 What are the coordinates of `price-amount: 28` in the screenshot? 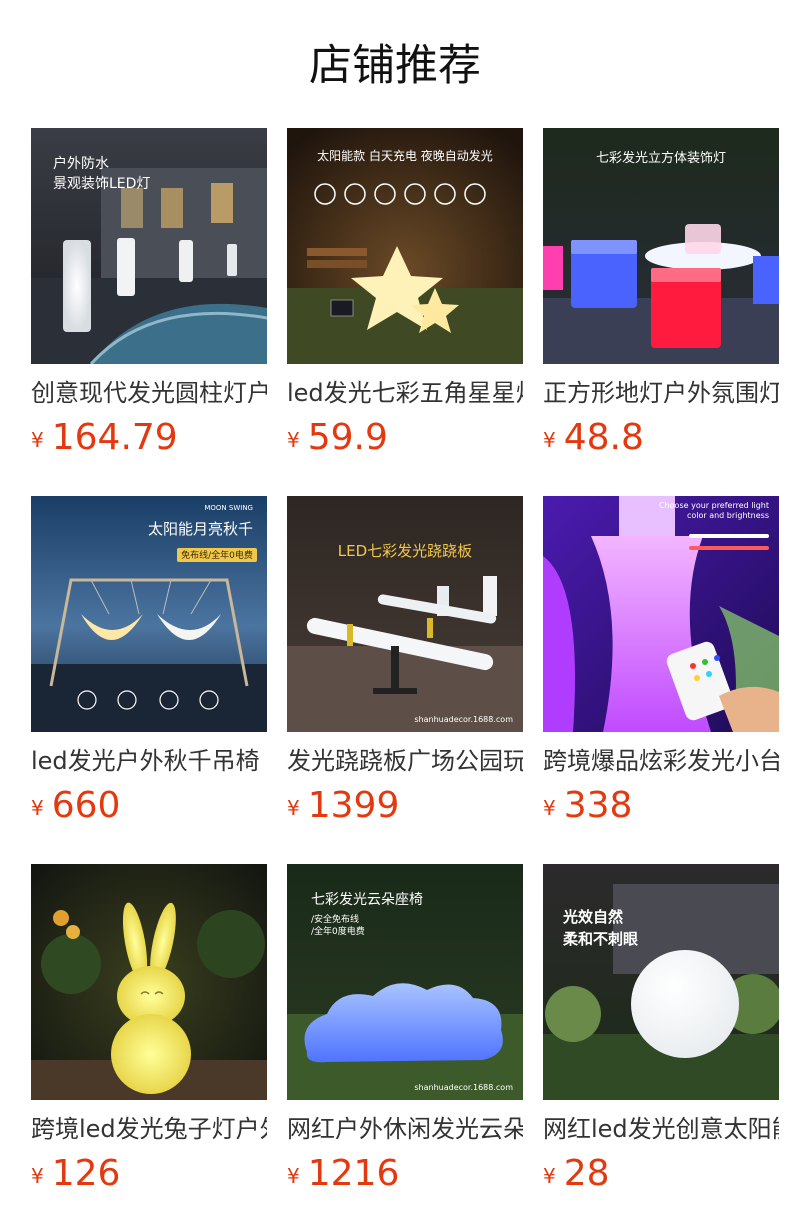 It's located at (586, 1173).